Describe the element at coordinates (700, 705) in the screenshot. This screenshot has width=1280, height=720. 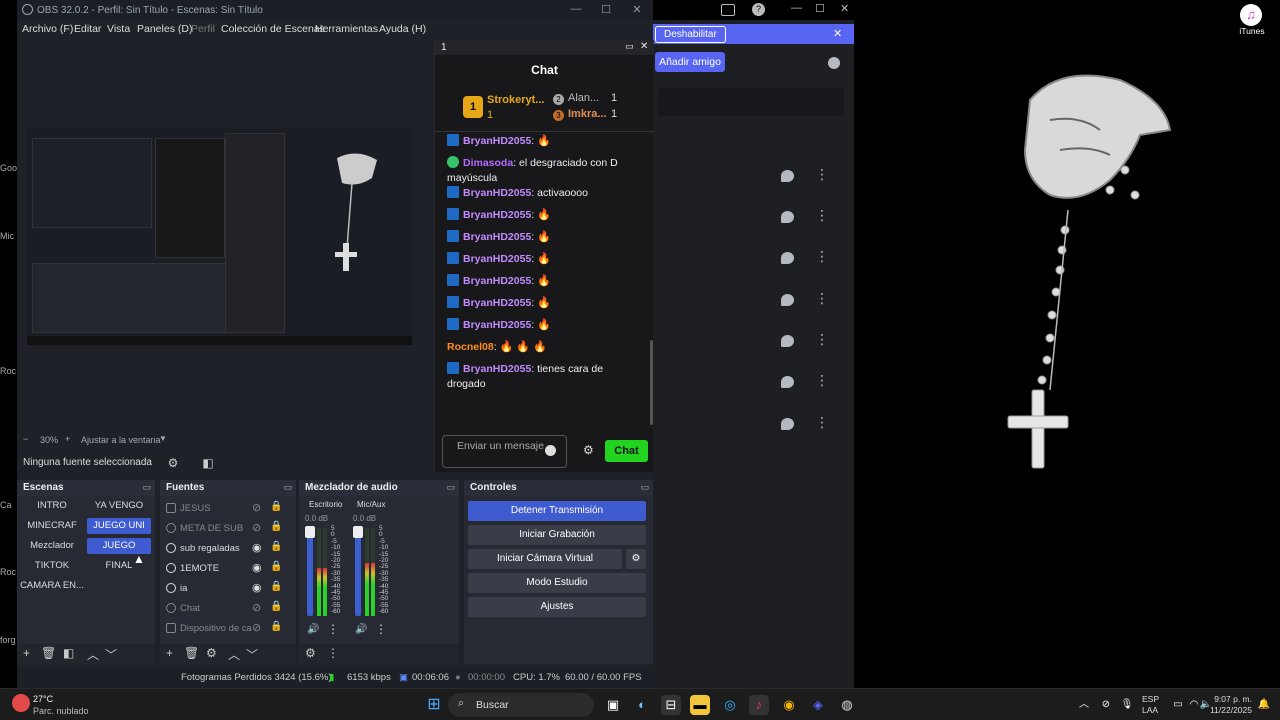
I see `file-explorer-icon: ▬` at that location.